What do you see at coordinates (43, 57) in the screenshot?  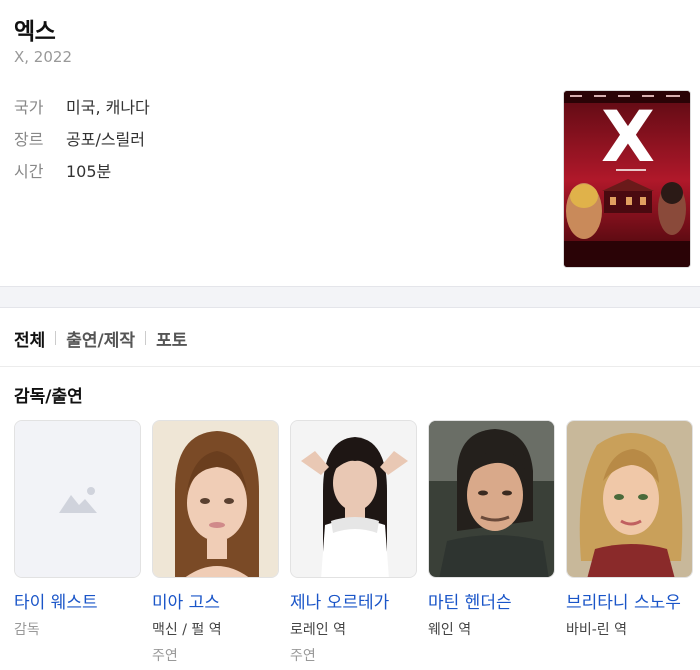 I see `movie-subtitle: X, 2022` at bounding box center [43, 57].